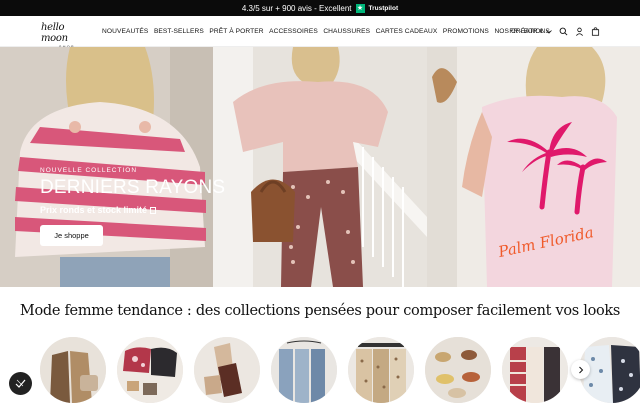 The image size is (640, 403). What do you see at coordinates (73, 370) in the screenshot?
I see `category-coats` at bounding box center [73, 370].